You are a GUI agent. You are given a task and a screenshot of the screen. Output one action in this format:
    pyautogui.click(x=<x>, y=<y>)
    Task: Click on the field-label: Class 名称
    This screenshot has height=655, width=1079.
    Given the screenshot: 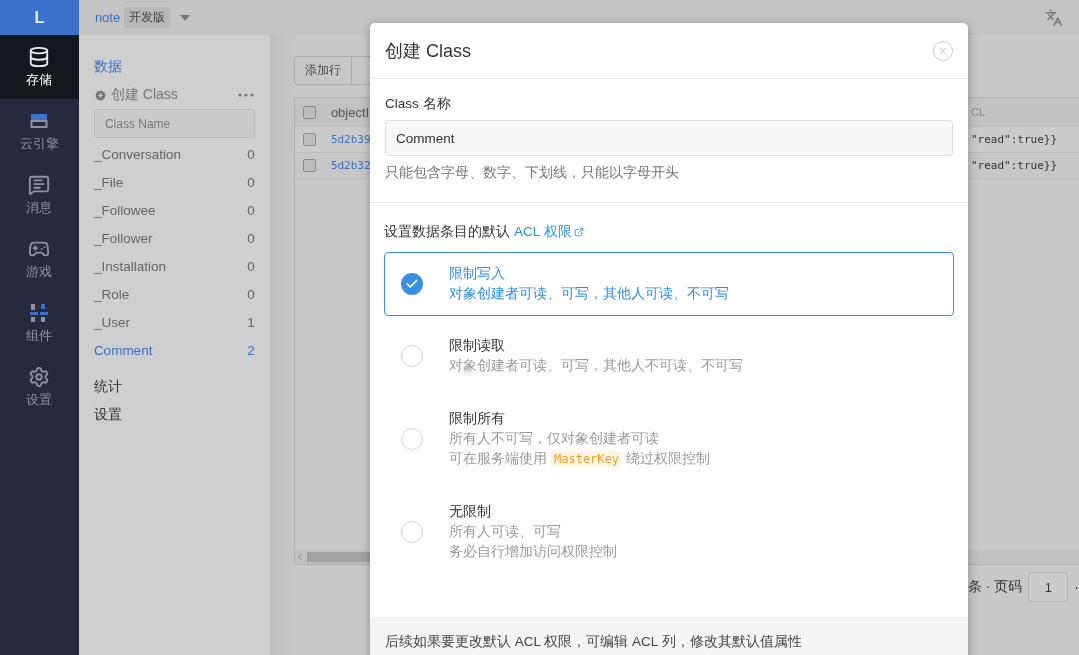 What is the action you would take?
    pyautogui.click(x=418, y=104)
    